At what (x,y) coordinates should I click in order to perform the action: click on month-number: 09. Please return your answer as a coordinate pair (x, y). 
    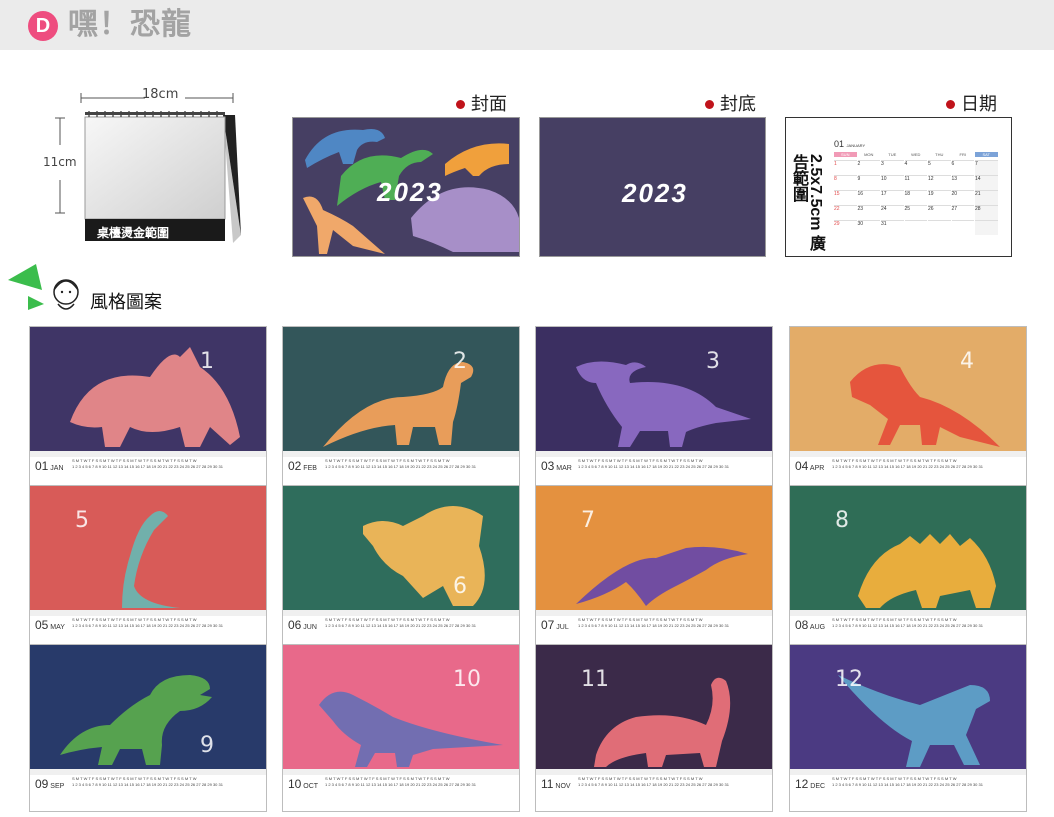
    Looking at the image, I should click on (42, 784).